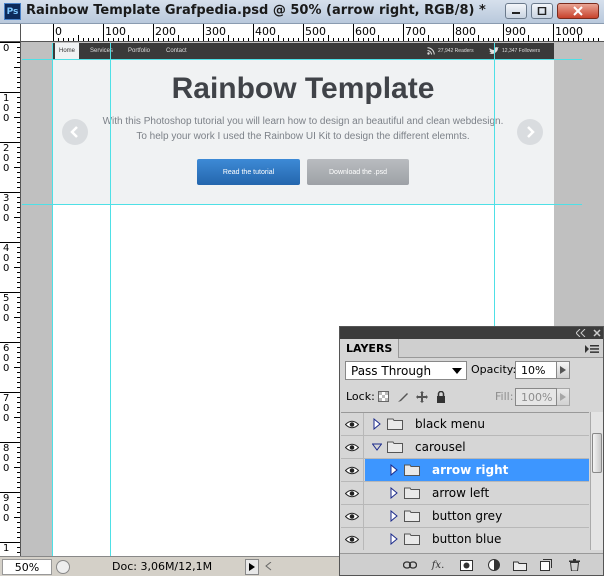 The height and width of the screenshot is (576, 604). Describe the element at coordinates (370, 348) in the screenshot. I see `tab-layers: LAYERS` at that location.